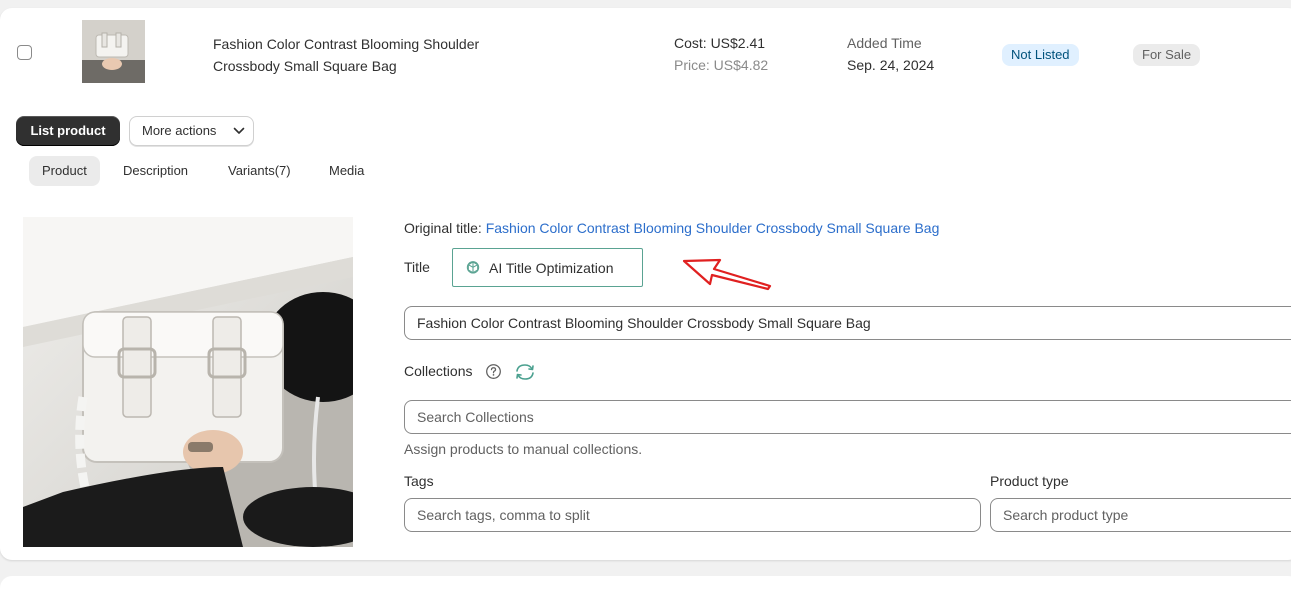  Describe the element at coordinates (417, 267) in the screenshot. I see `title-label: Title` at that location.